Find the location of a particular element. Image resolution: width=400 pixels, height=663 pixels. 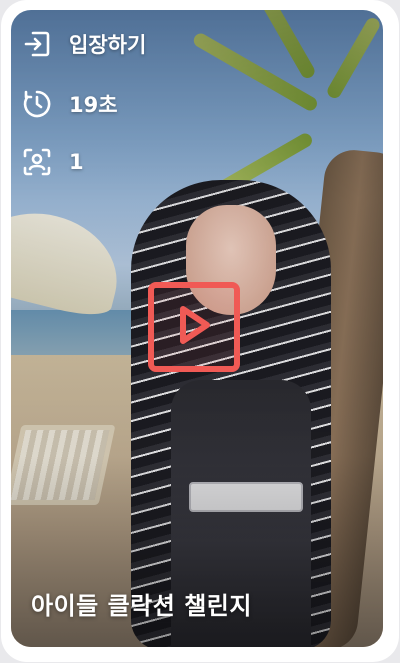

time-label: 19초 is located at coordinates (93, 105).